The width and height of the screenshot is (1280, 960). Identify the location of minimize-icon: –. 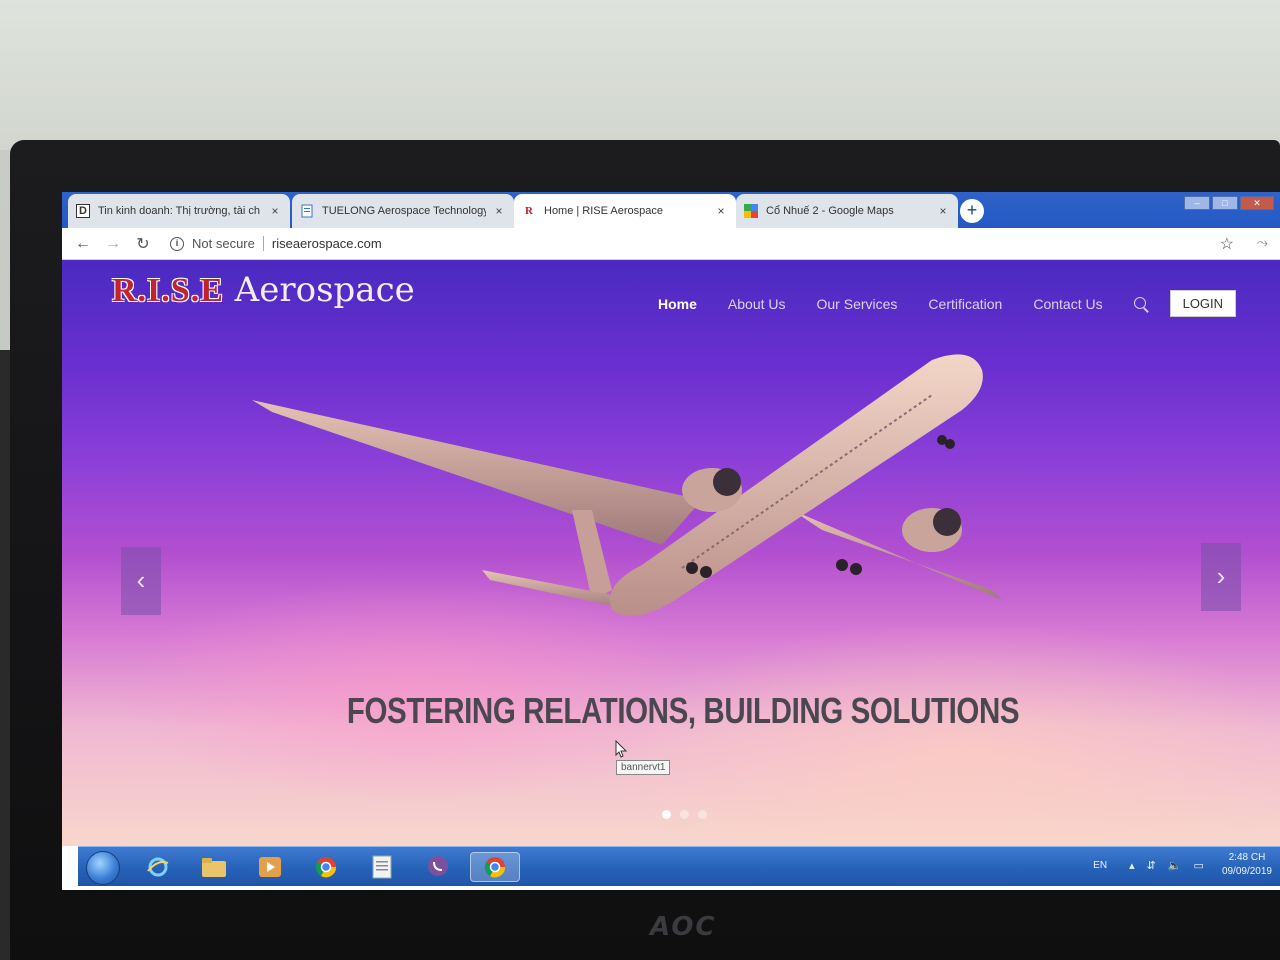
(1197, 203).